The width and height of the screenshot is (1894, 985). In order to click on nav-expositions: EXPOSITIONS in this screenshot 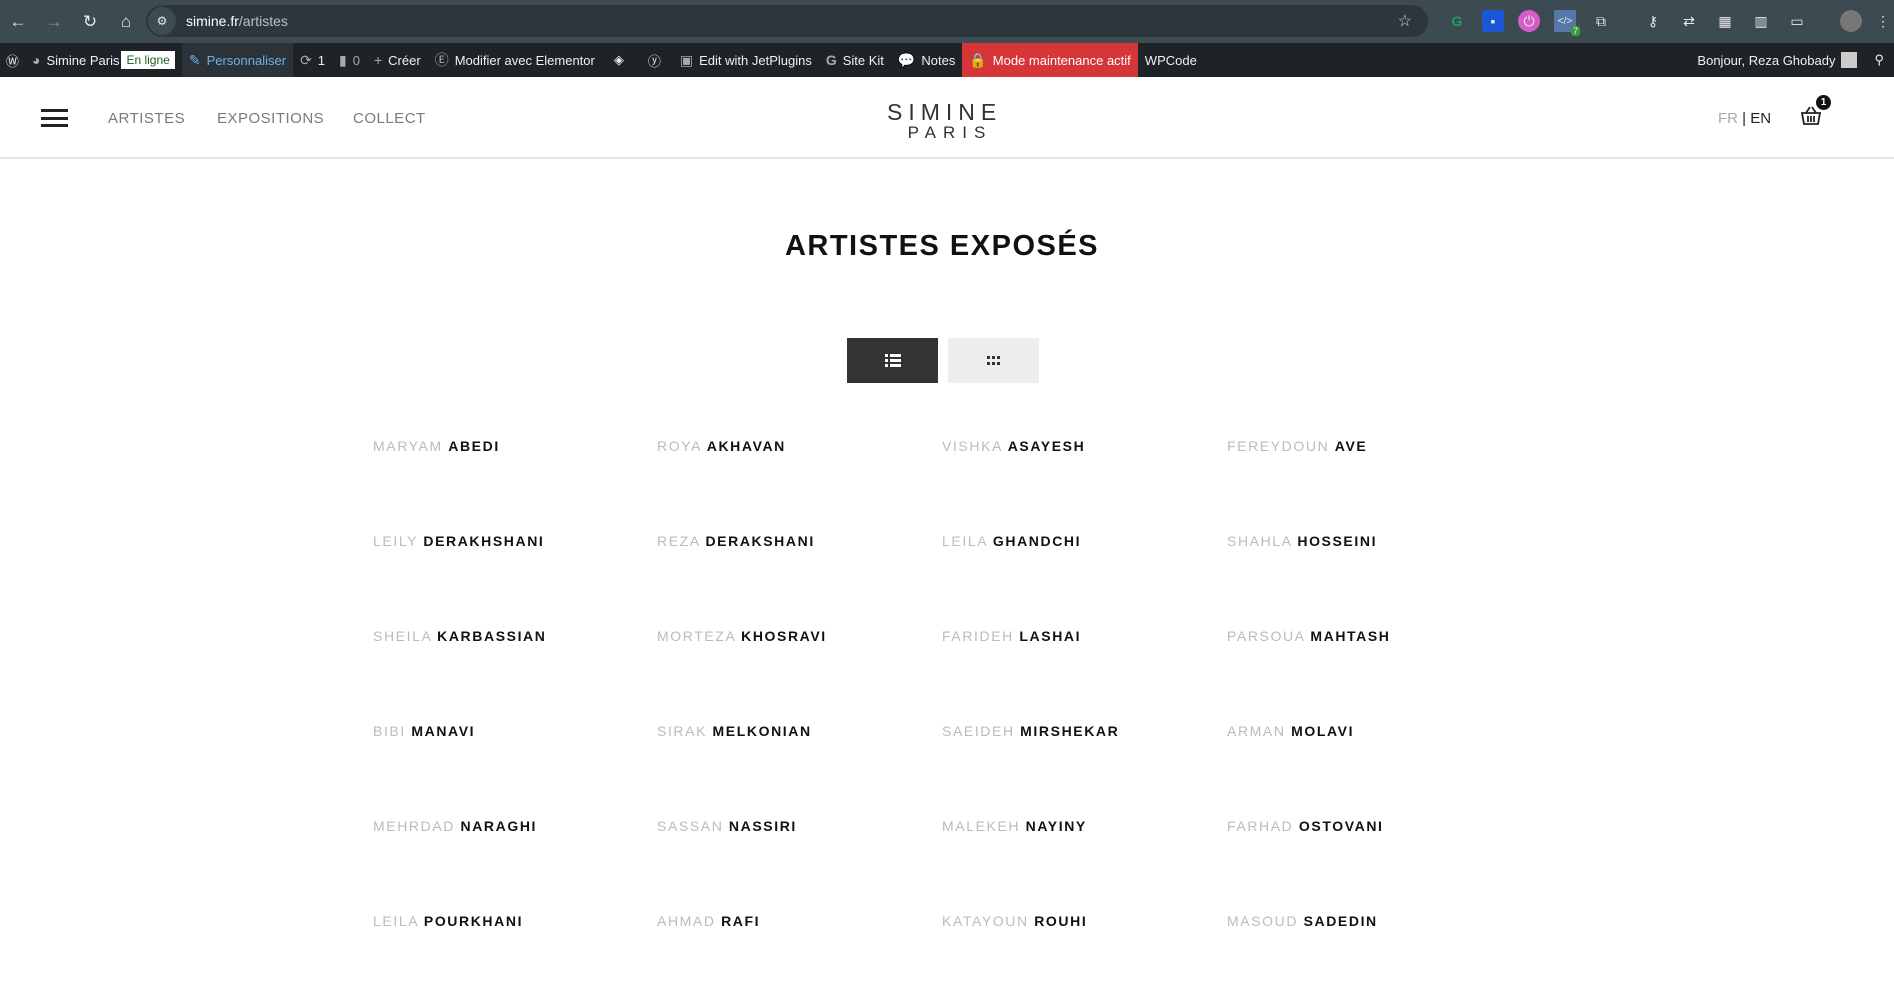, I will do `click(270, 118)`.